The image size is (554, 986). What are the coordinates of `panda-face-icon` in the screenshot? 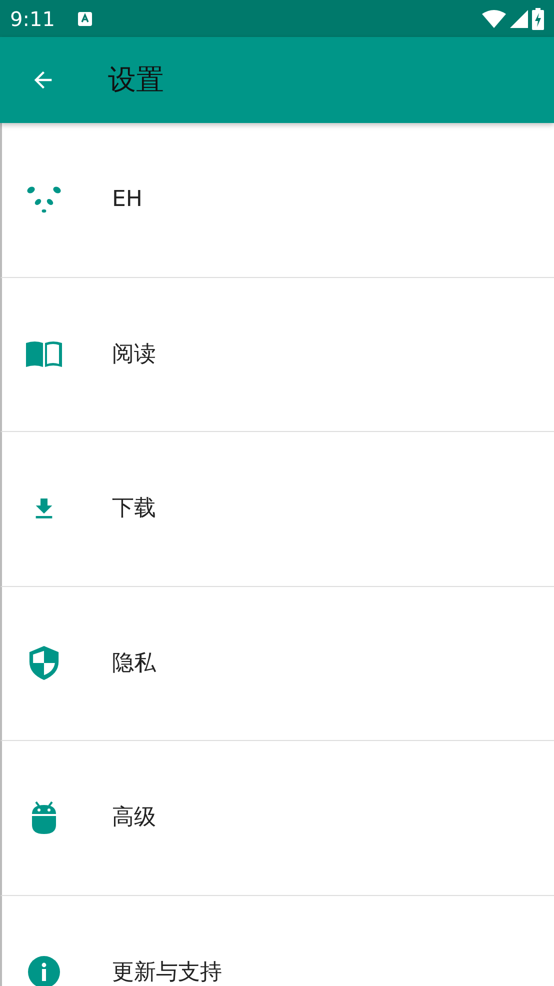 It's located at (44, 200).